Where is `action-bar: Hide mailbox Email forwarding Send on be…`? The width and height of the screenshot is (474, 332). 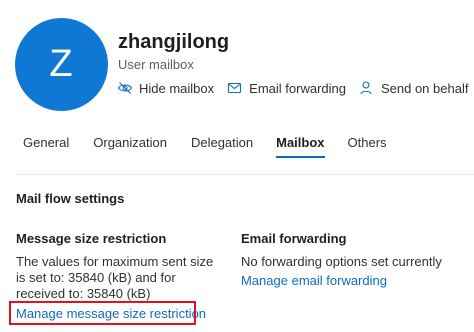
action-bar: Hide mailbox Email forwarding Send on be… is located at coordinates (292, 88).